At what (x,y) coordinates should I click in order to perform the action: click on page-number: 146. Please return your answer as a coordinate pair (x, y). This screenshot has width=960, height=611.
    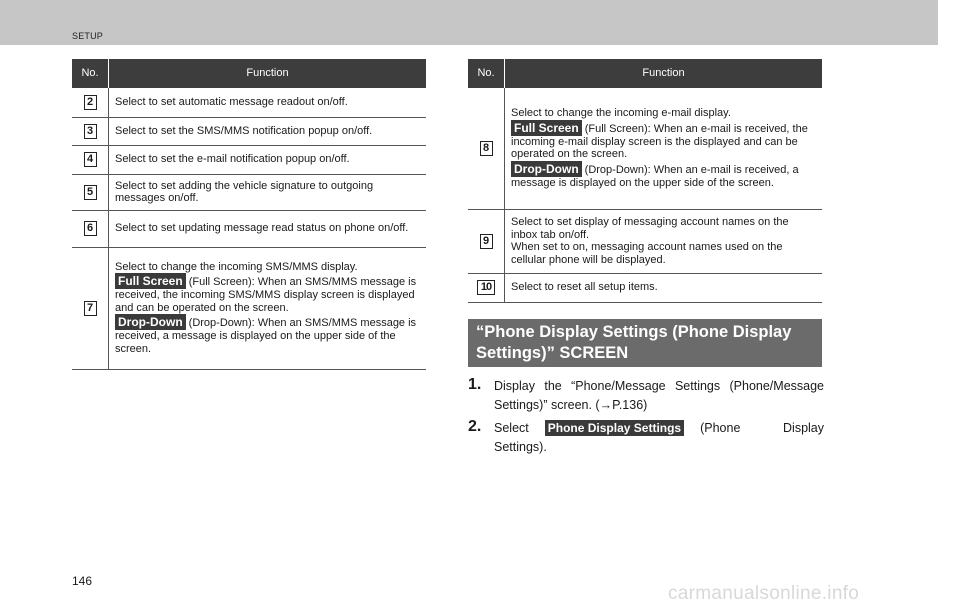
    Looking at the image, I should click on (82, 581).